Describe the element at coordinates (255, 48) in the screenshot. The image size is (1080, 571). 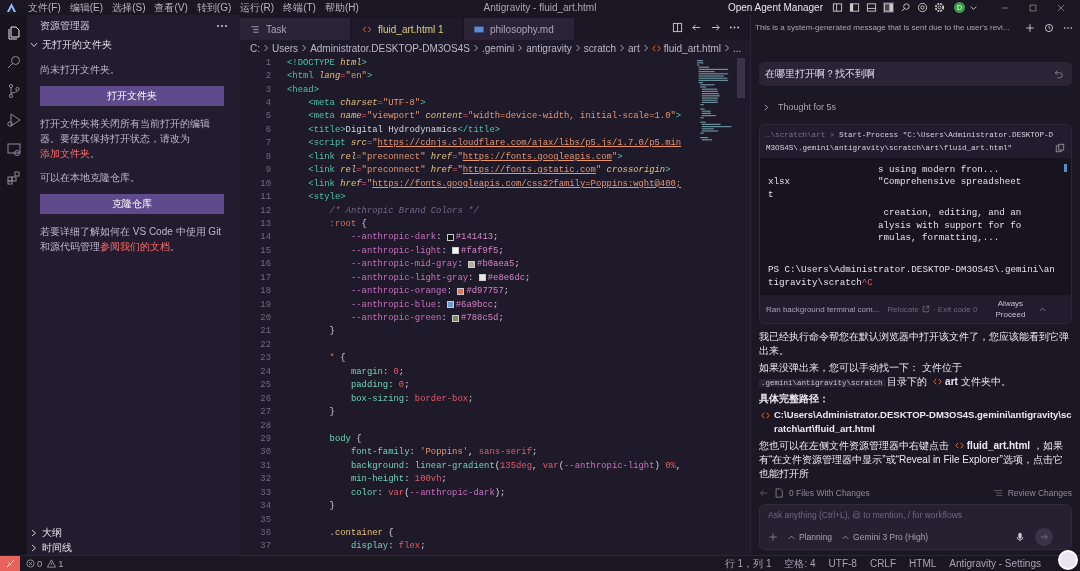
I see `breadcrumb-item: C:` at that location.